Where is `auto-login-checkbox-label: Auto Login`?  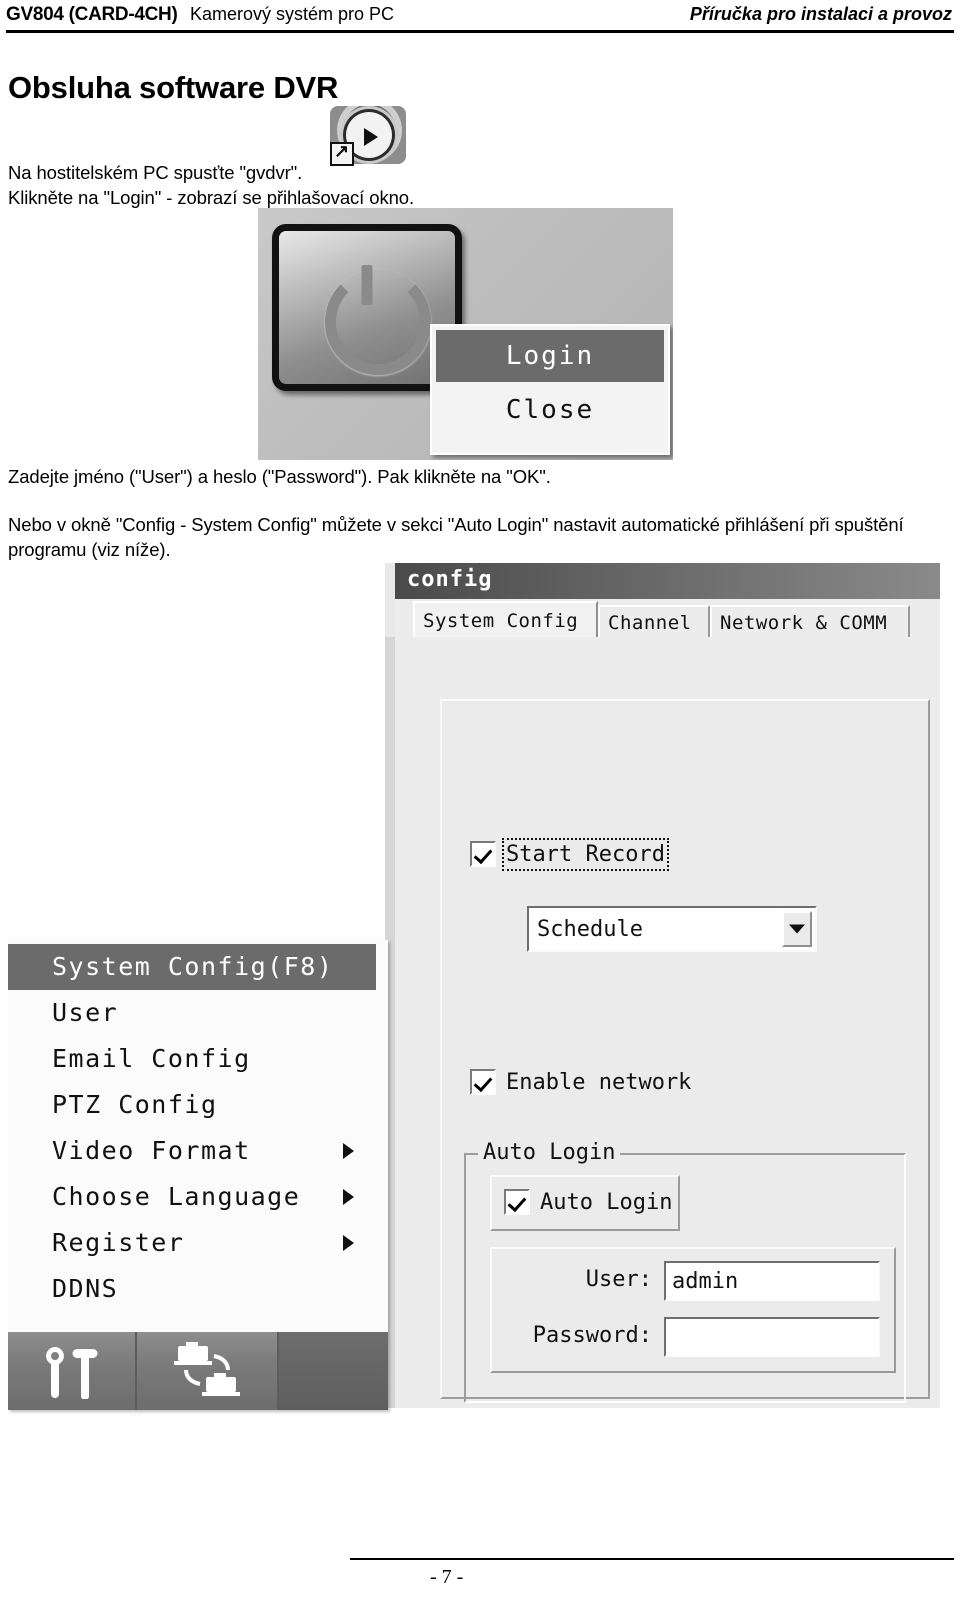
auto-login-checkbox-label: Auto Login is located at coordinates (606, 1202).